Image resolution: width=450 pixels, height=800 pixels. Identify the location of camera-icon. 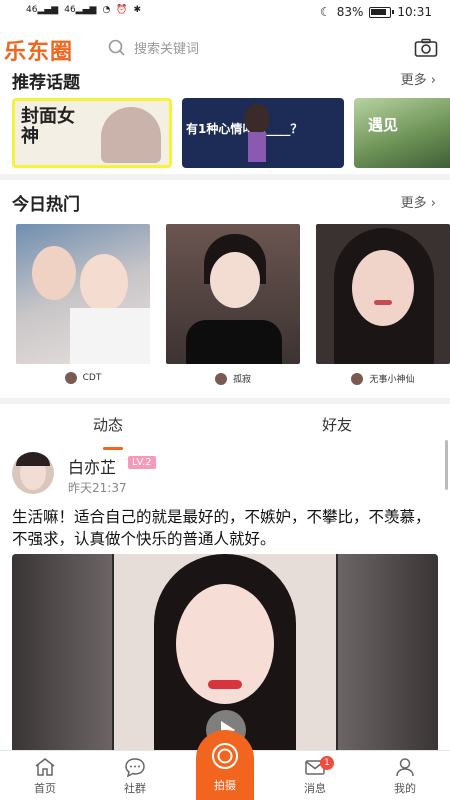
(426, 48).